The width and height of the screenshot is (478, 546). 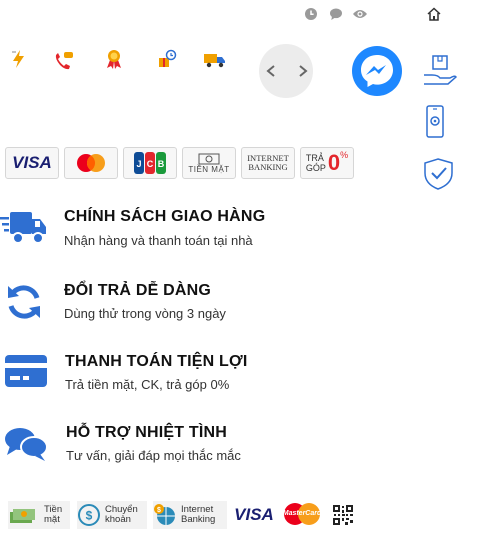 I want to click on mastercard-text: MasterCard, so click(x=302, y=513).